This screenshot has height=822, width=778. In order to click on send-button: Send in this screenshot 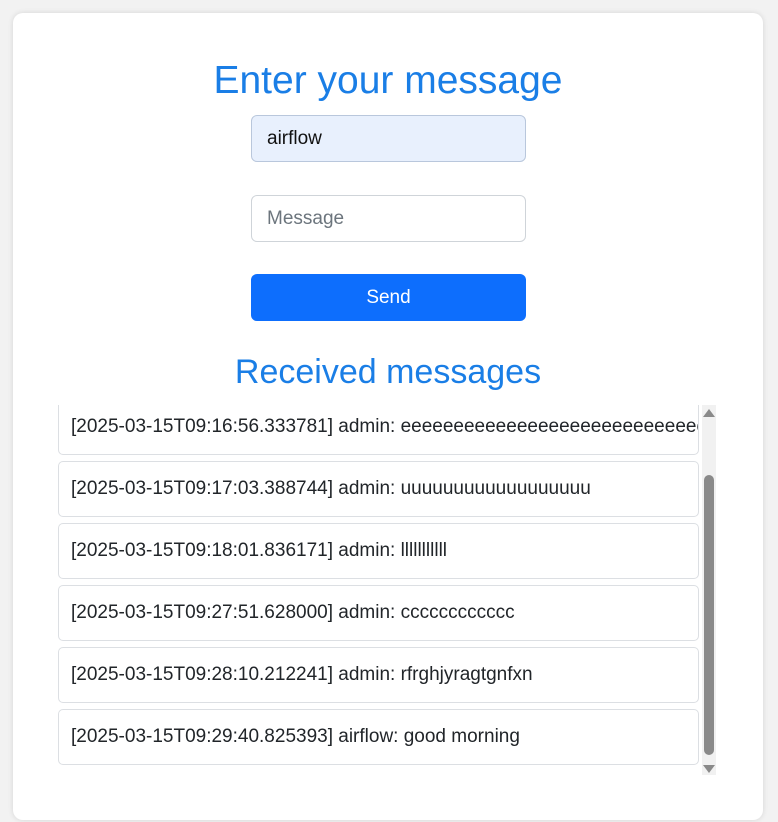, I will do `click(388, 297)`.